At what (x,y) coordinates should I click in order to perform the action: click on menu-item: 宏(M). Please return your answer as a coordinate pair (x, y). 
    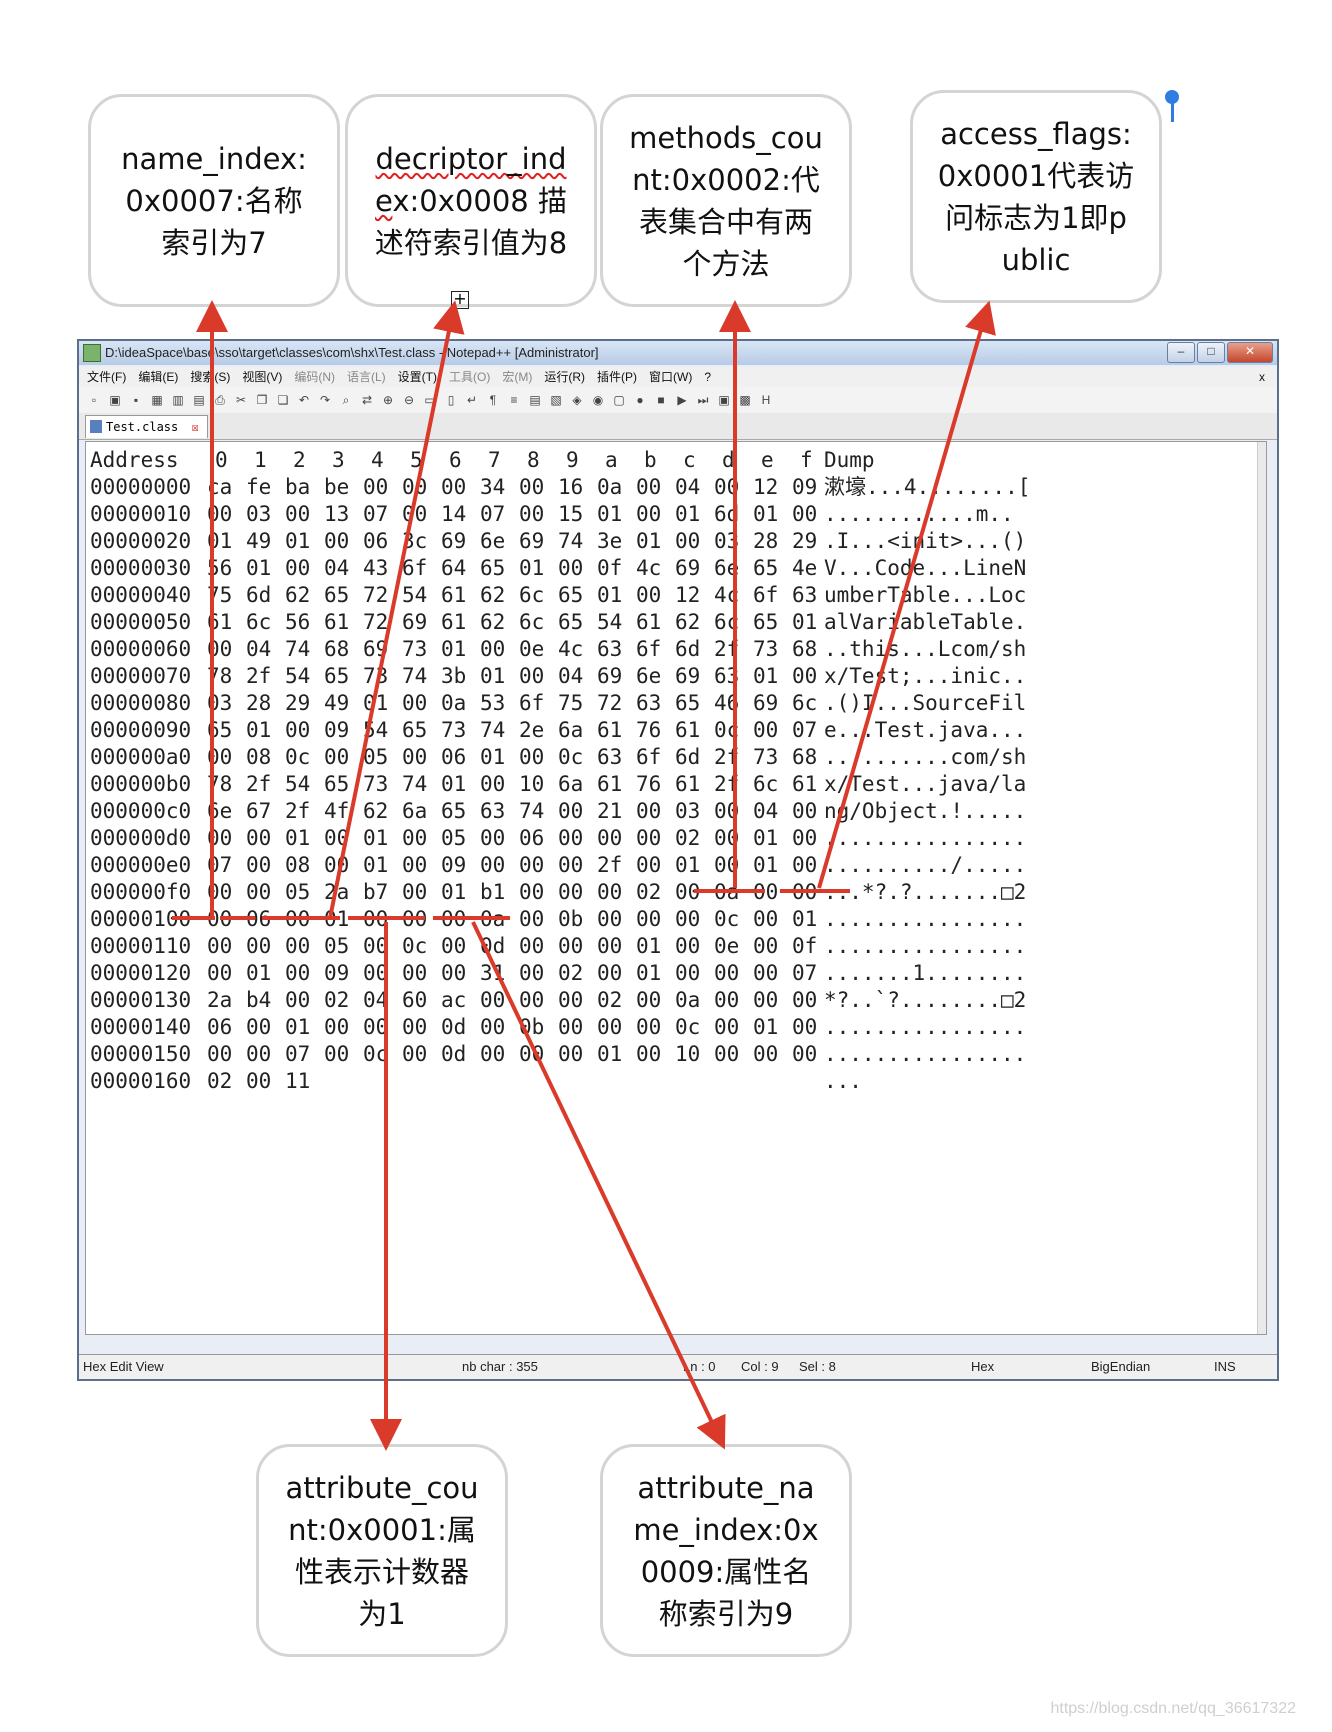
    Looking at the image, I should click on (517, 377).